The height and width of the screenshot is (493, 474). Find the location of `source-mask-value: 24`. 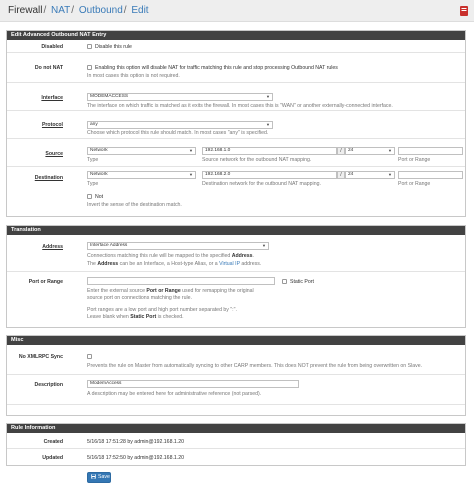

source-mask-value: 24 is located at coordinates (351, 150).